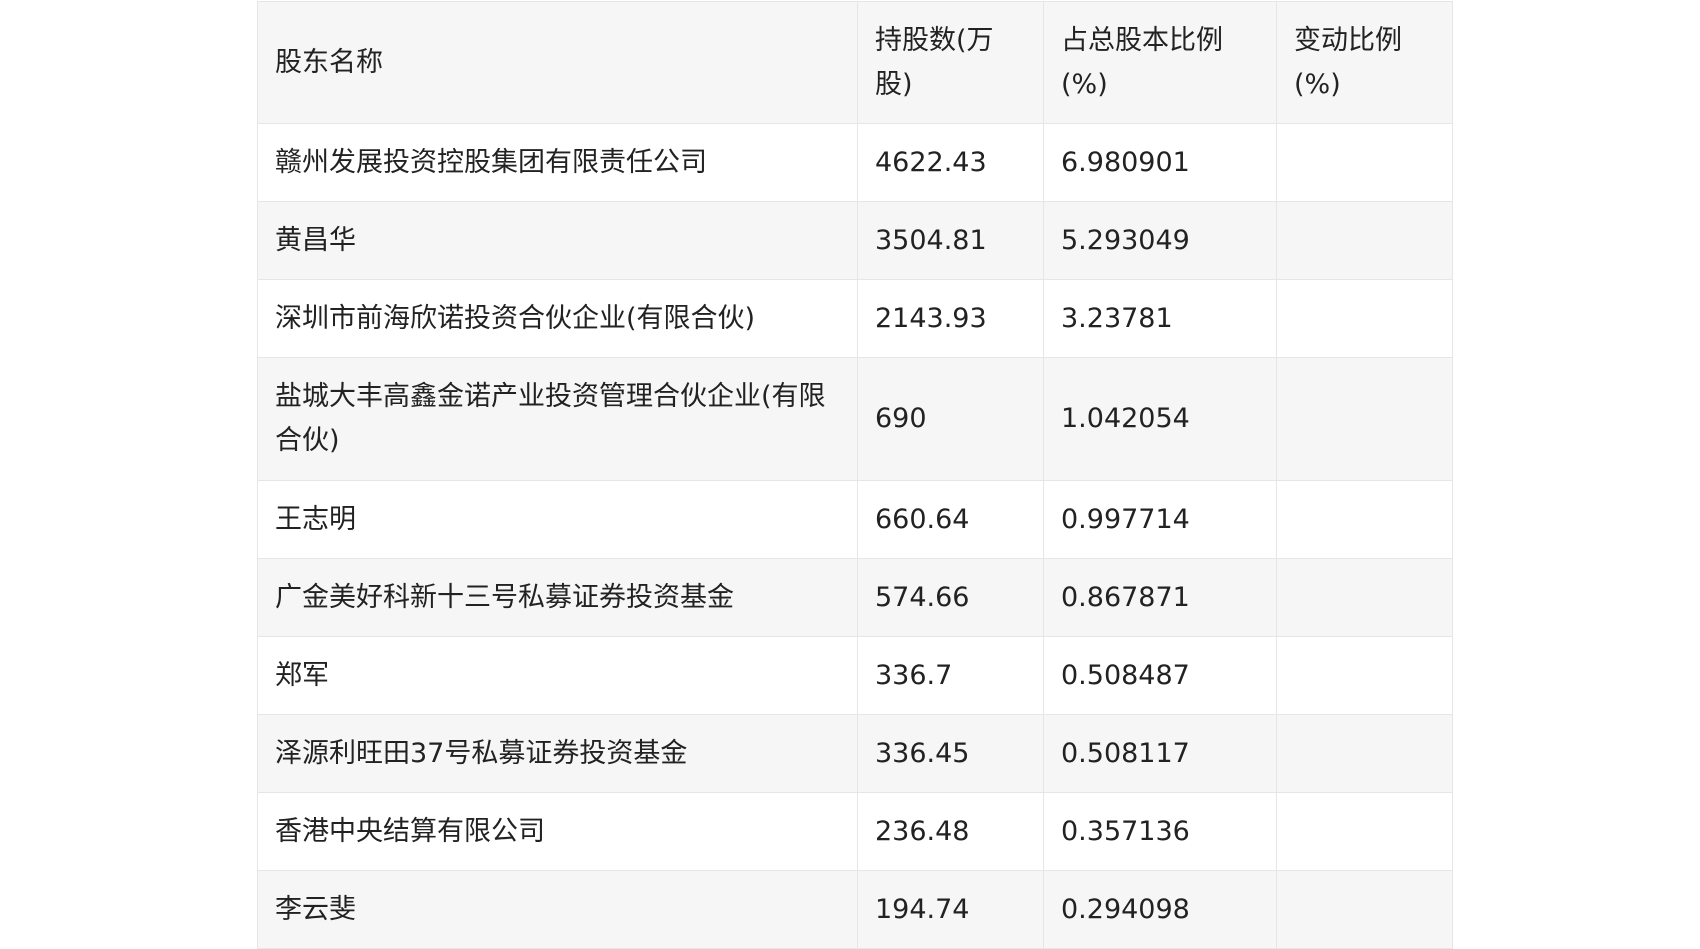 This screenshot has height=949, width=1700. Describe the element at coordinates (950, 519) in the screenshot. I see `cell-shares: 660.64` at that location.